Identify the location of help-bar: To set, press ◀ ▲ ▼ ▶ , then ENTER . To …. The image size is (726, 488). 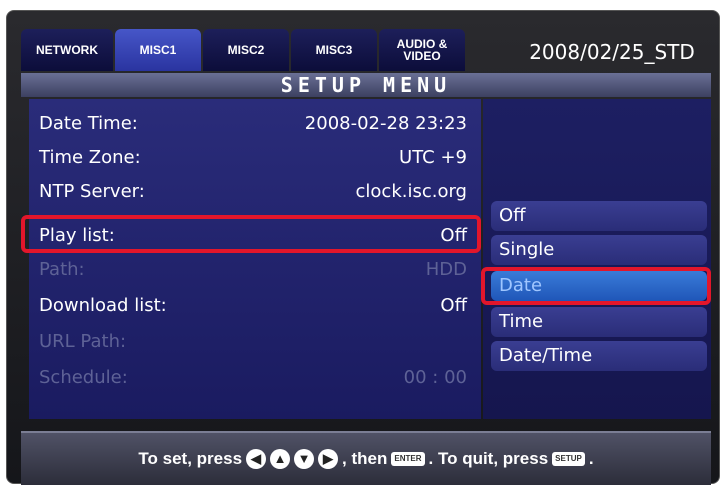
(366, 458).